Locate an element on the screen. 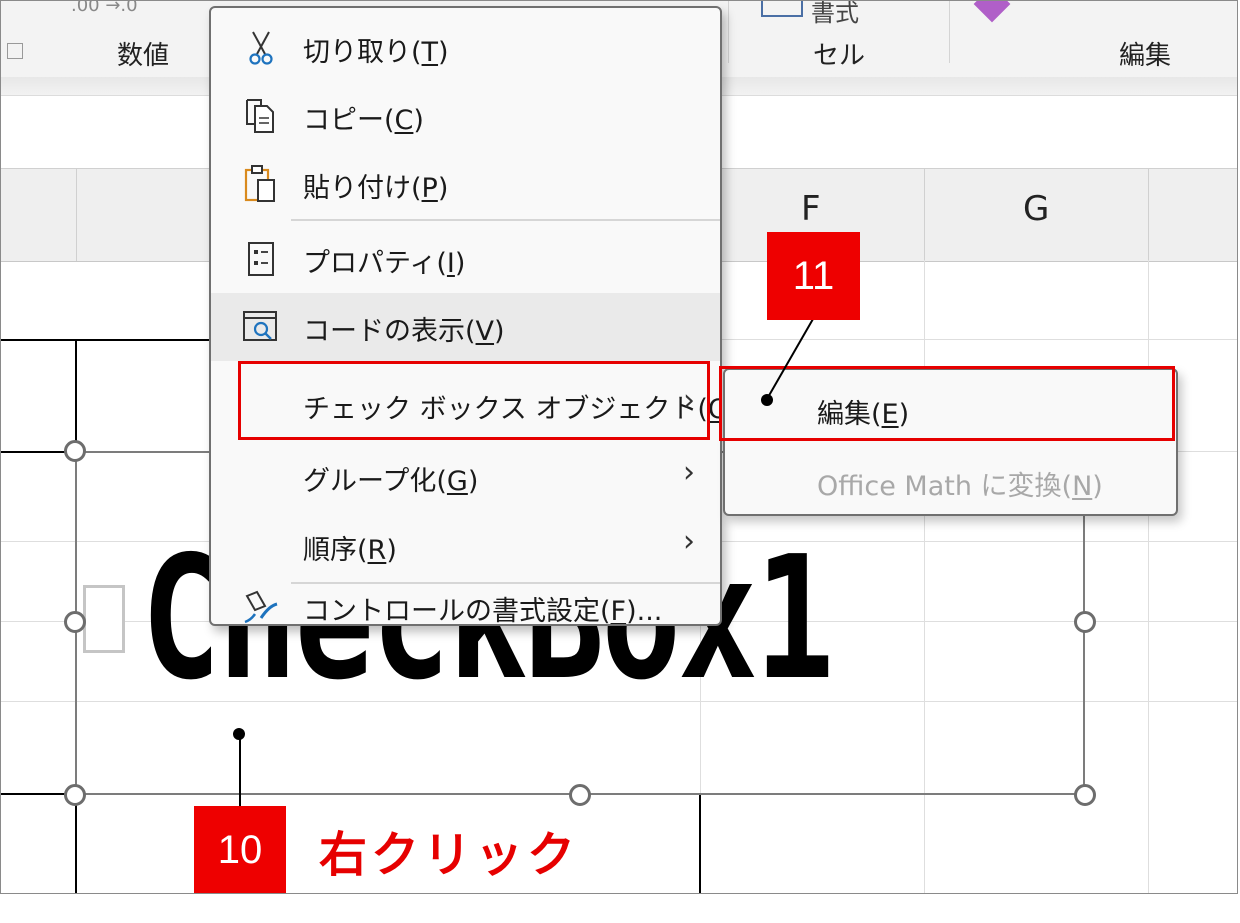 The height and width of the screenshot is (923, 1240). column-header is located at coordinates (1192, 215).